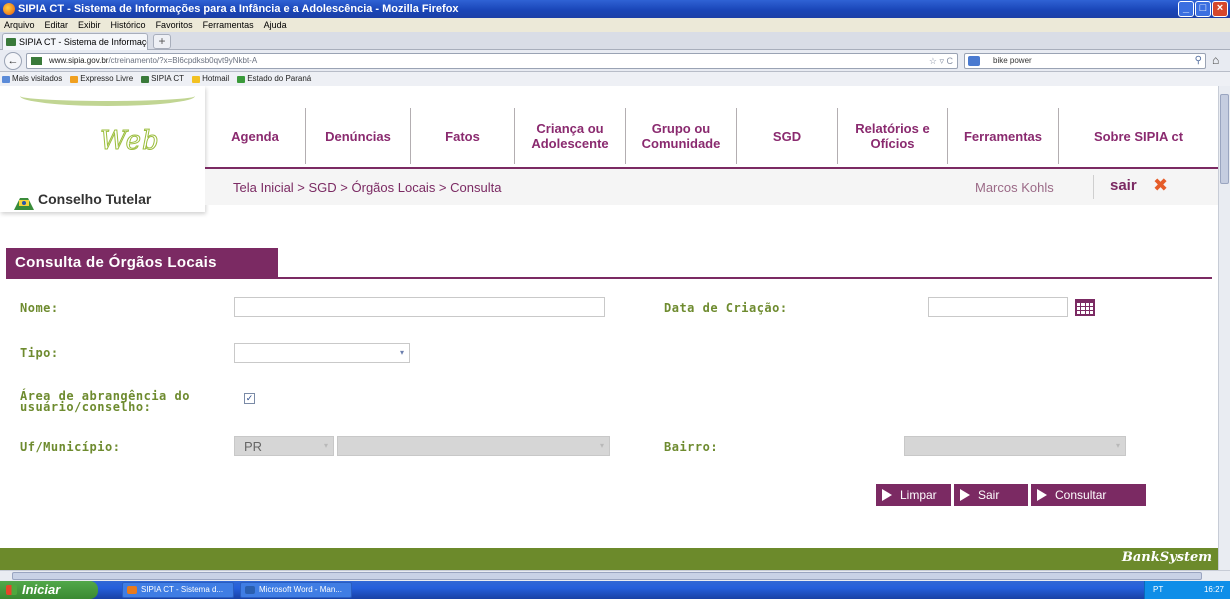 This screenshot has width=1230, height=599. What do you see at coordinates (39, 308) in the screenshot?
I see `nome-label: Nome:` at bounding box center [39, 308].